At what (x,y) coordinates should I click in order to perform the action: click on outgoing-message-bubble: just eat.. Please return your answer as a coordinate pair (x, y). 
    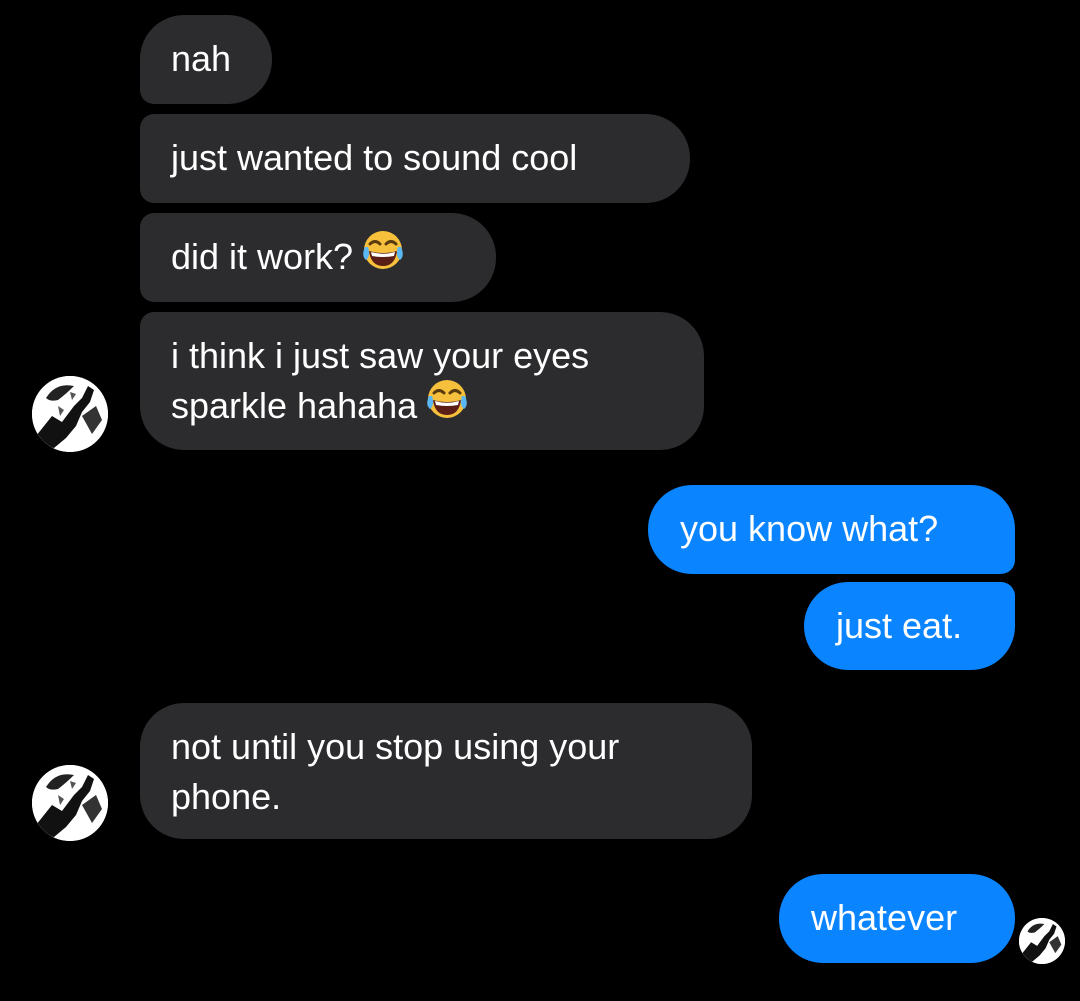
    Looking at the image, I should click on (909, 626).